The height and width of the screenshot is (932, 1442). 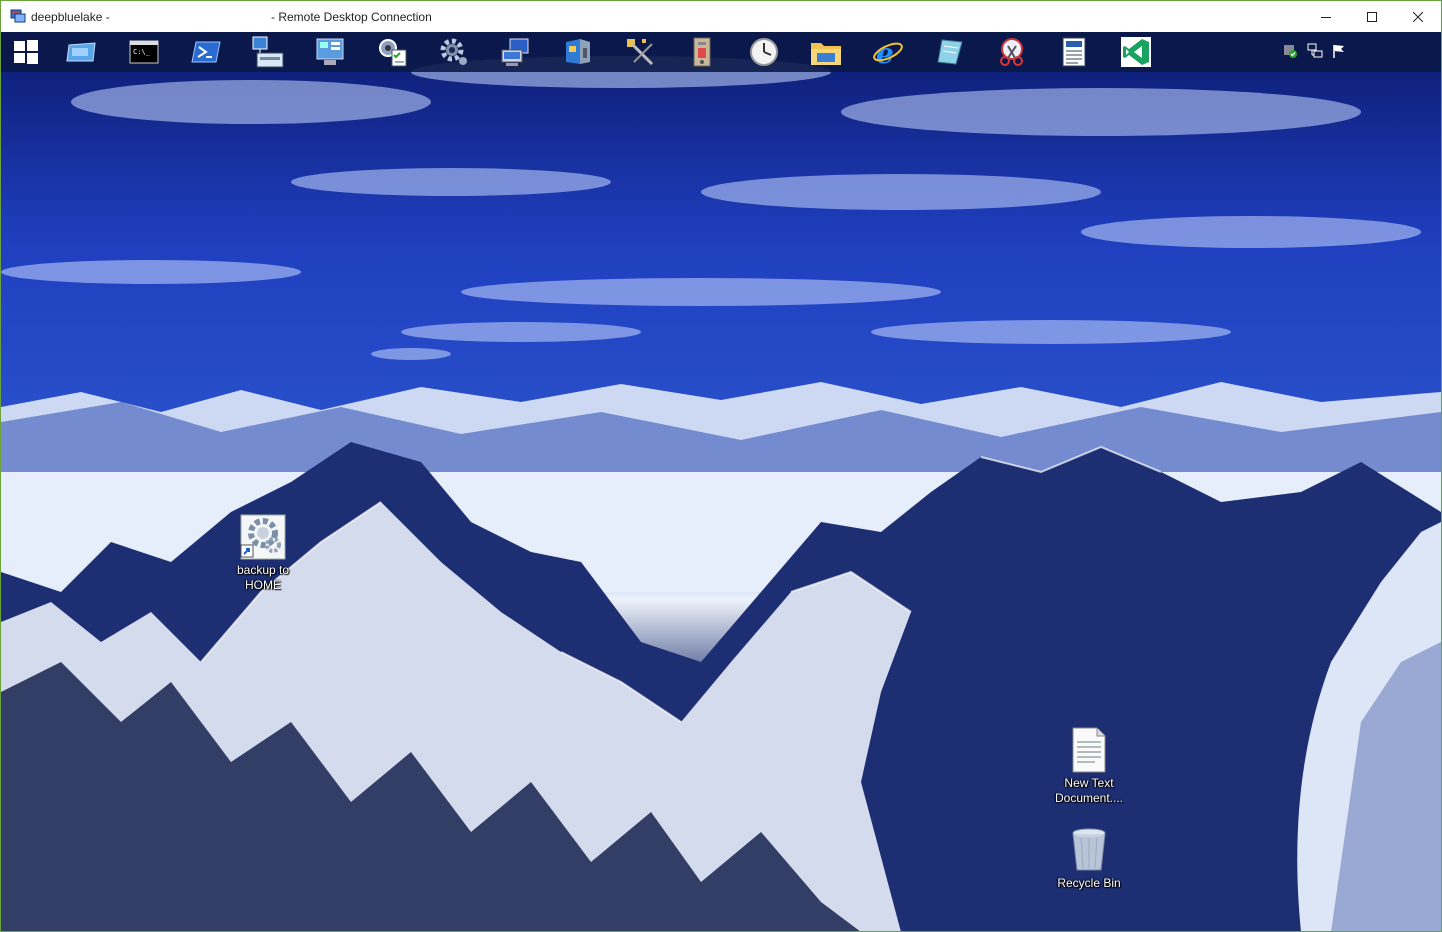 I want to click on shortcut-gear-icon, so click(x=263, y=537).